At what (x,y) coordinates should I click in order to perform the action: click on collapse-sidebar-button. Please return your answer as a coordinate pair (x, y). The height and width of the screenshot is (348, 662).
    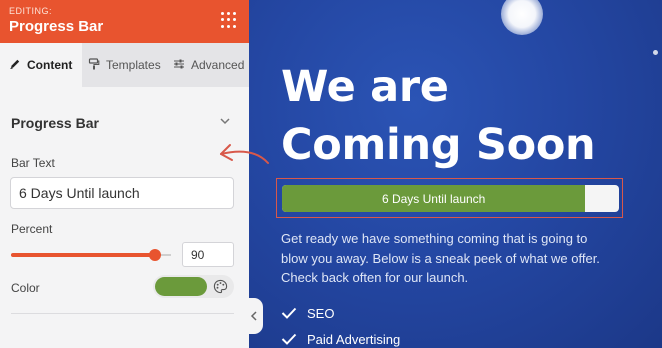
    Looking at the image, I should click on (254, 316).